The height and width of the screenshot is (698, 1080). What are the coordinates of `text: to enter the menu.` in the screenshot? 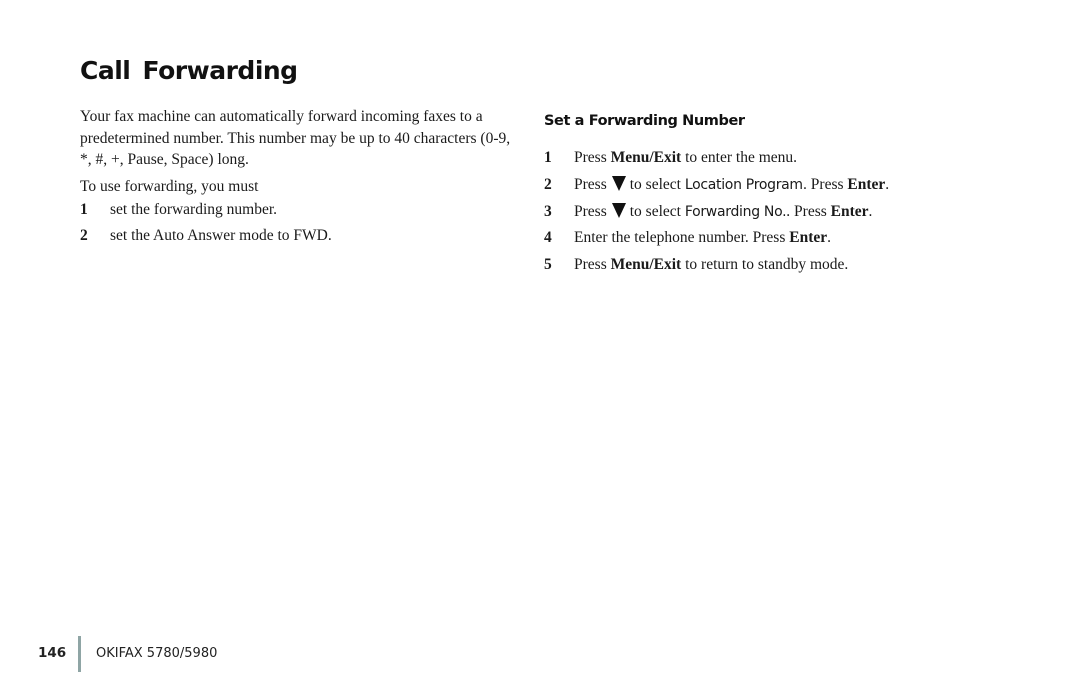 It's located at (739, 158).